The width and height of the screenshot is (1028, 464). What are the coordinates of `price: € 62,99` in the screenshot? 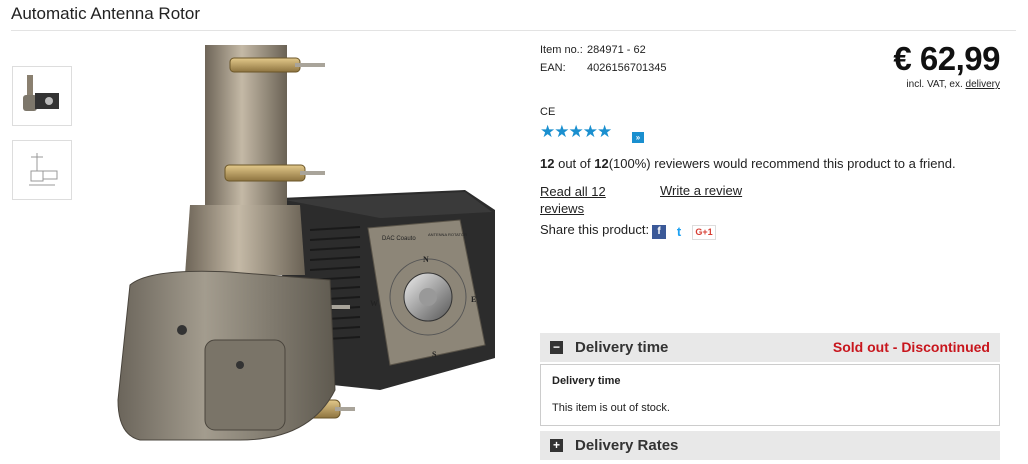 It's located at (946, 58).